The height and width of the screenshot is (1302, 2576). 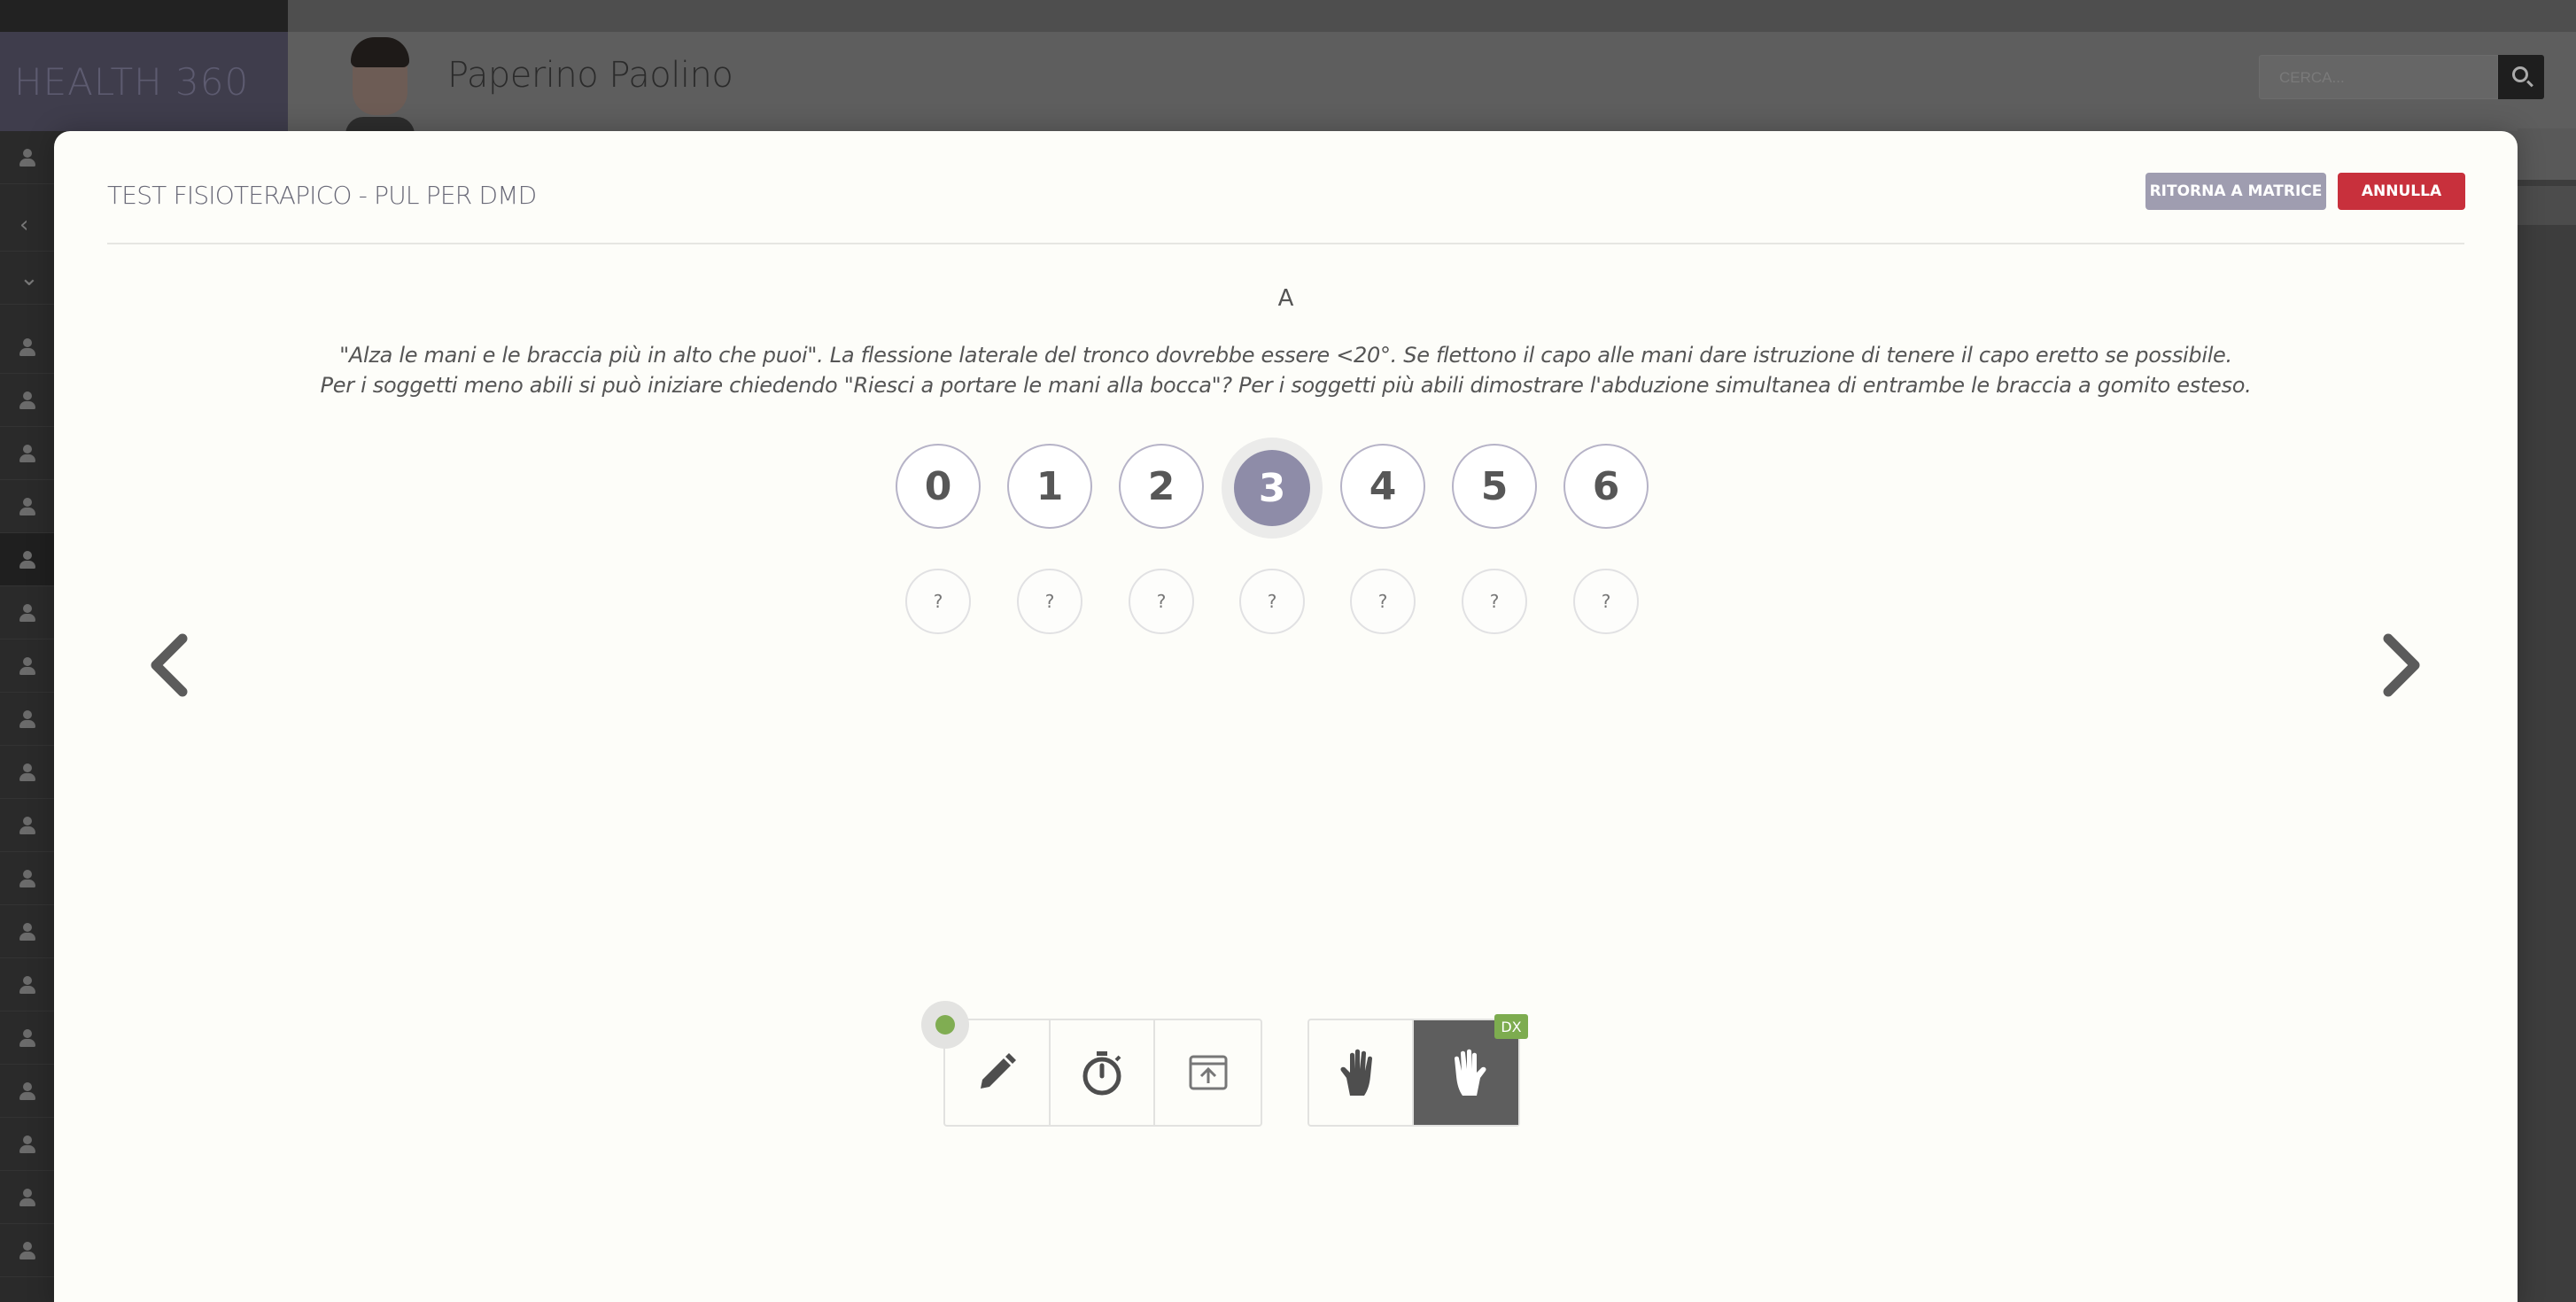 I want to click on chevron-right-icon, so click(x=2401, y=665).